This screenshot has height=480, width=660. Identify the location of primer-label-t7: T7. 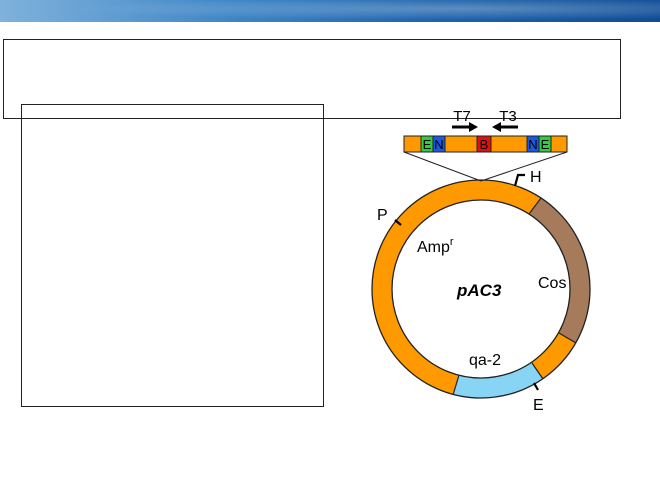
(462, 116).